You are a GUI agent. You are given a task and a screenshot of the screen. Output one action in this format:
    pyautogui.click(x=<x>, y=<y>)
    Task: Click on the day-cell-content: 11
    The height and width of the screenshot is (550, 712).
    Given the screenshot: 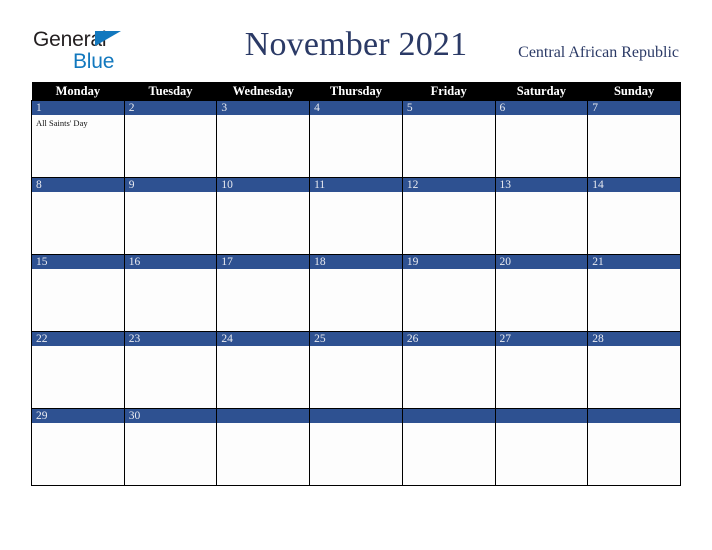 What is the action you would take?
    pyautogui.click(x=356, y=216)
    